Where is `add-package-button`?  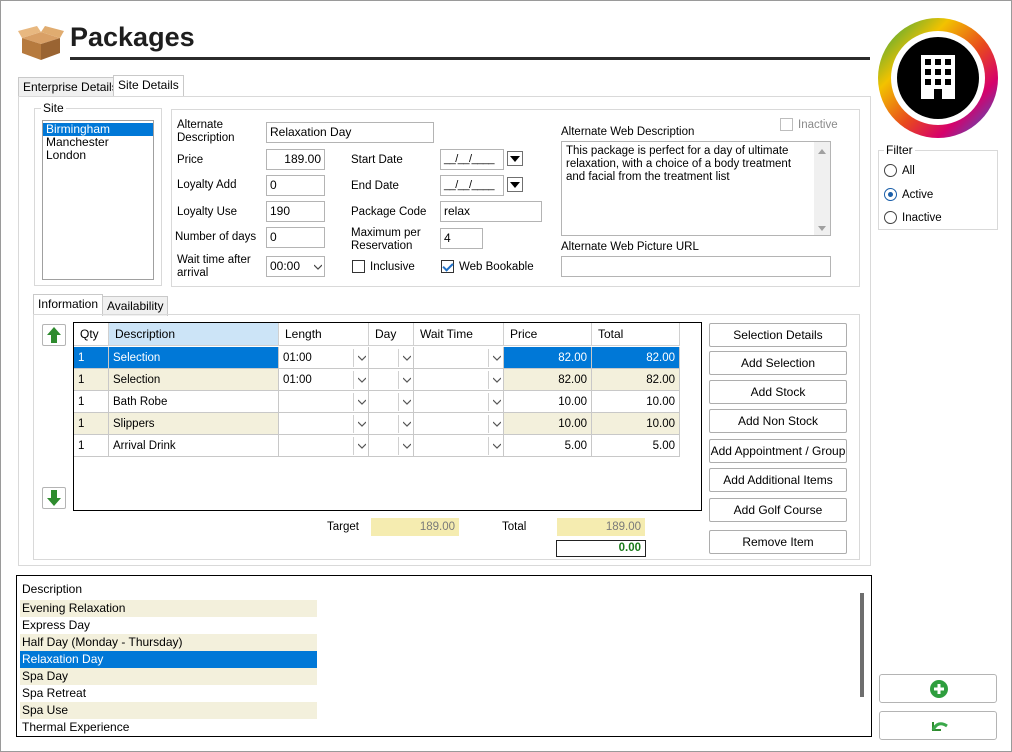
add-package-button is located at coordinates (938, 688).